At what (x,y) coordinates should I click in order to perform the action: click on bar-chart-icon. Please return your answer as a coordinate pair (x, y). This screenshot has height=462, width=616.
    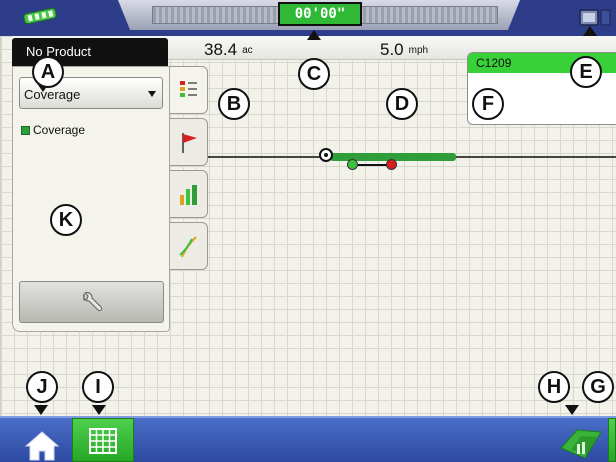
    Looking at the image, I should click on (188, 195).